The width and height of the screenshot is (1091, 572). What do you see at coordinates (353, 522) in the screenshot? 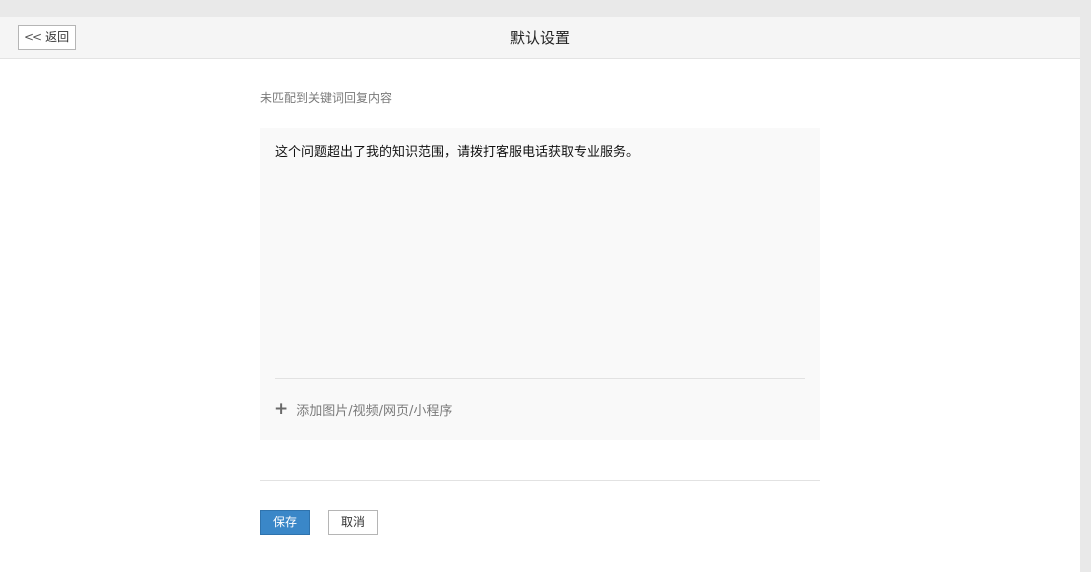
I see `cancel-button: 取消` at bounding box center [353, 522].